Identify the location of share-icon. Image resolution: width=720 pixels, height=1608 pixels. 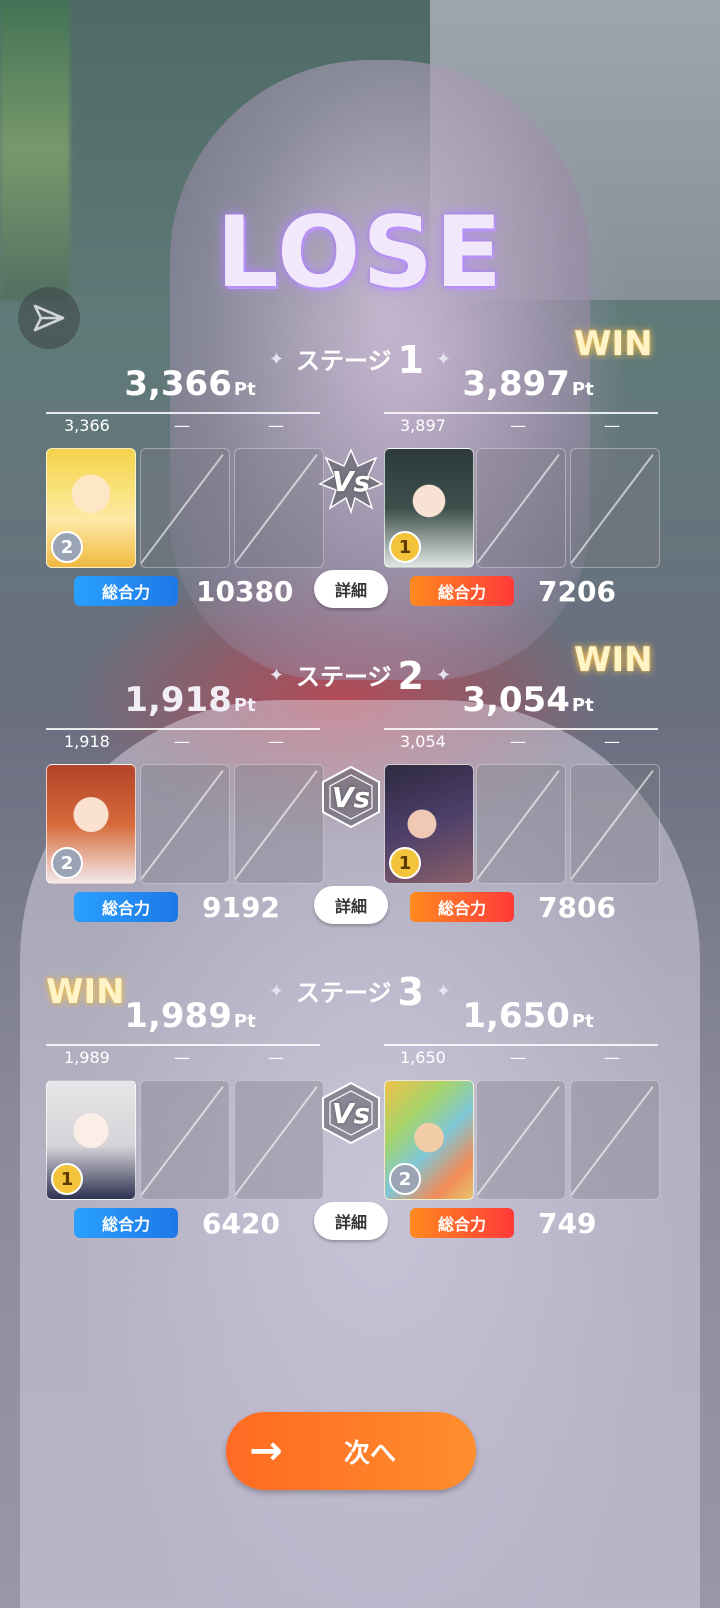
(49, 318).